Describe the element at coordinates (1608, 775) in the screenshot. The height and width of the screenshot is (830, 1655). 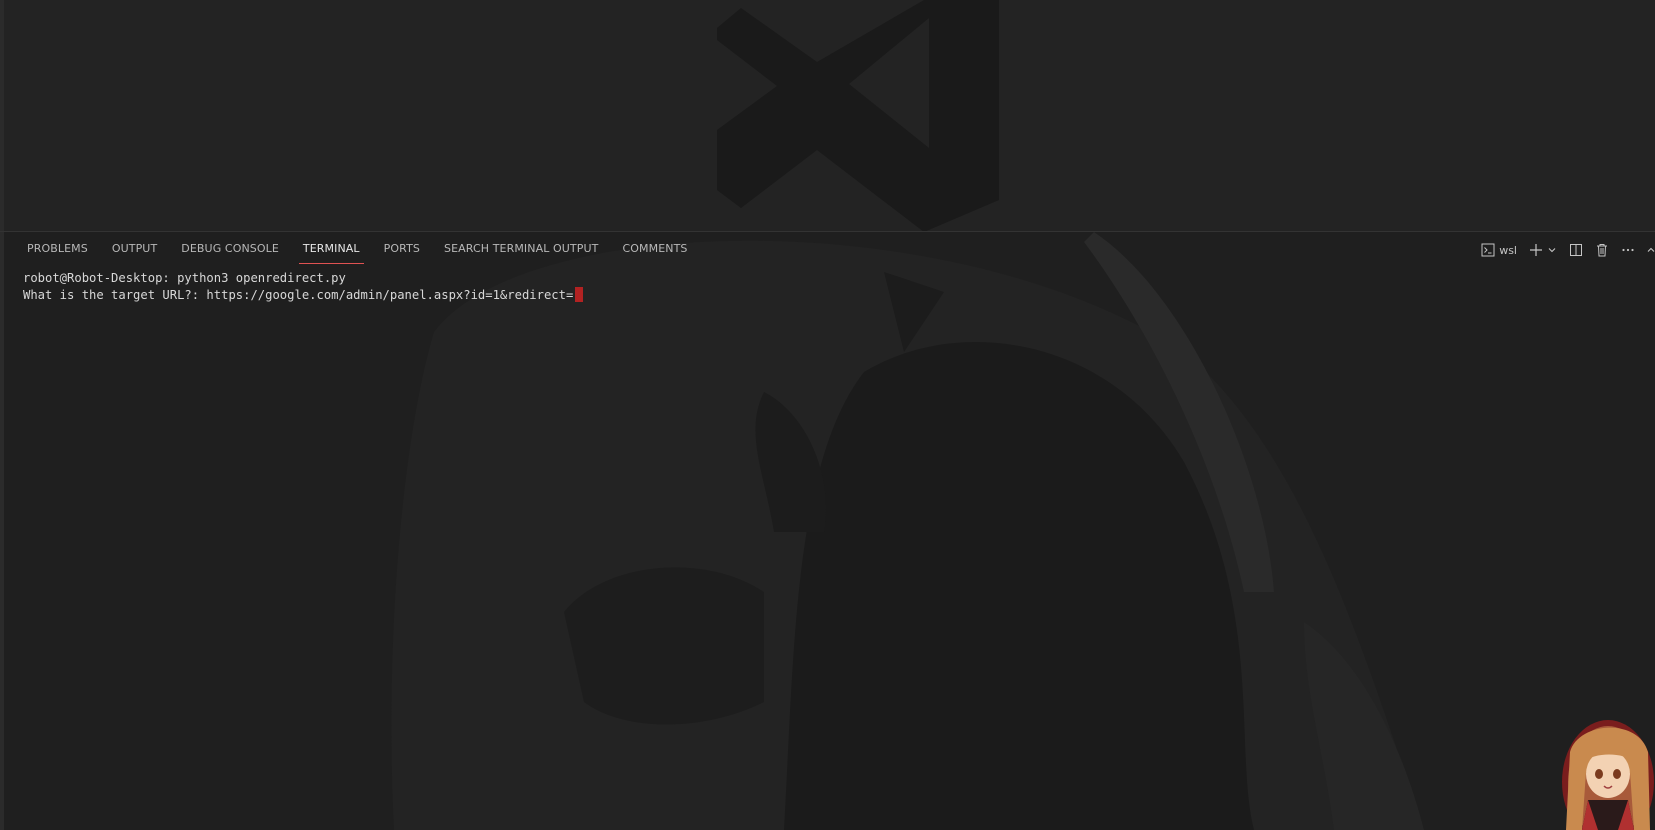
I see `anime-character-avatar` at that location.